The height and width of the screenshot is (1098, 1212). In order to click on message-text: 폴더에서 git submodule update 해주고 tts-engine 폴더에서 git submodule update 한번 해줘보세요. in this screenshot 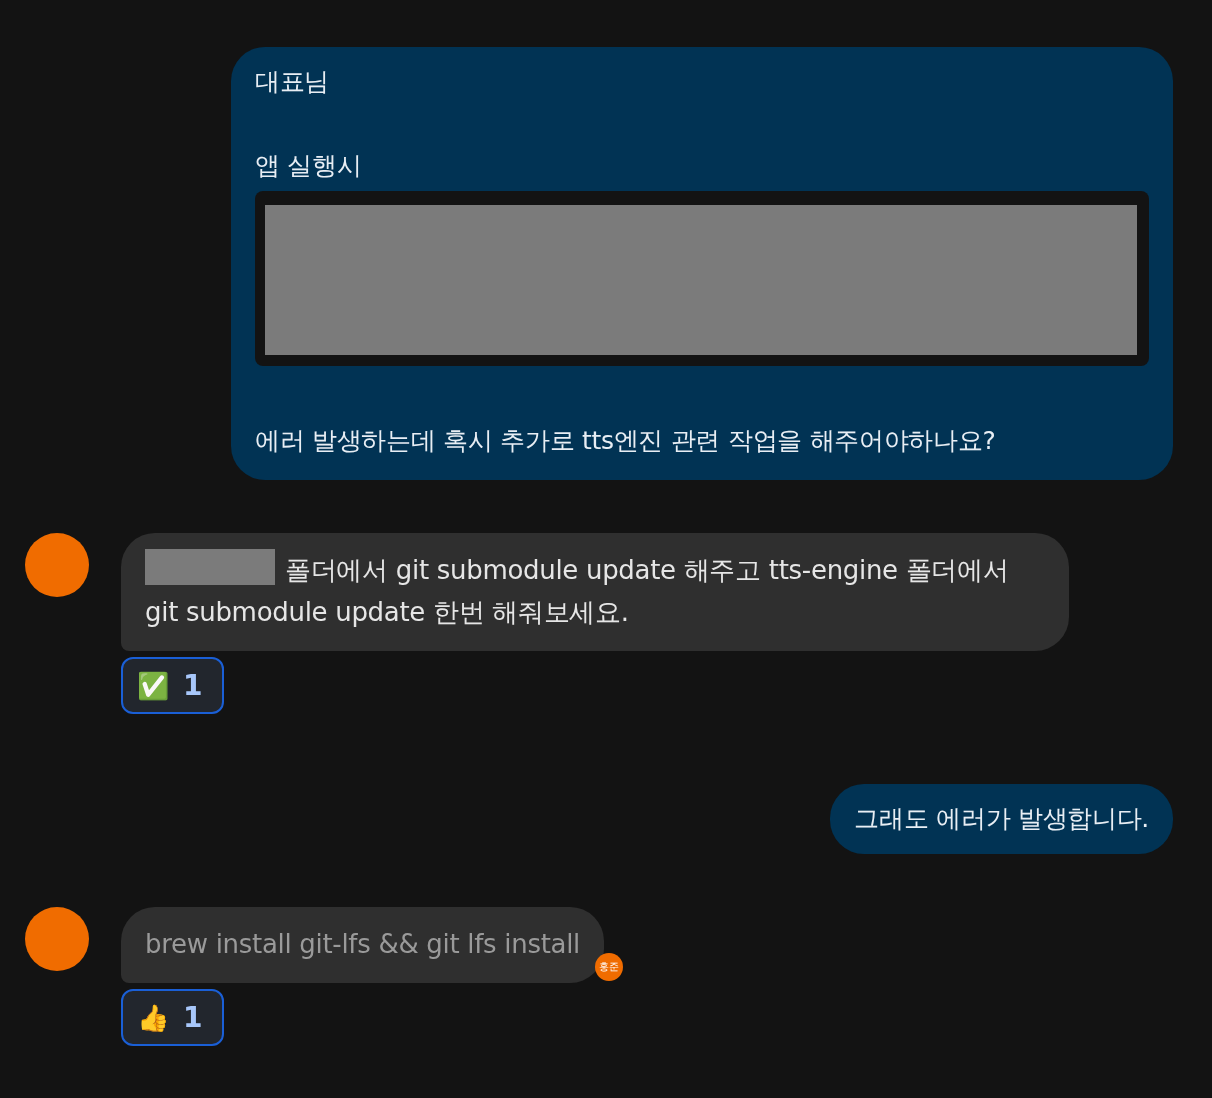, I will do `click(577, 591)`.